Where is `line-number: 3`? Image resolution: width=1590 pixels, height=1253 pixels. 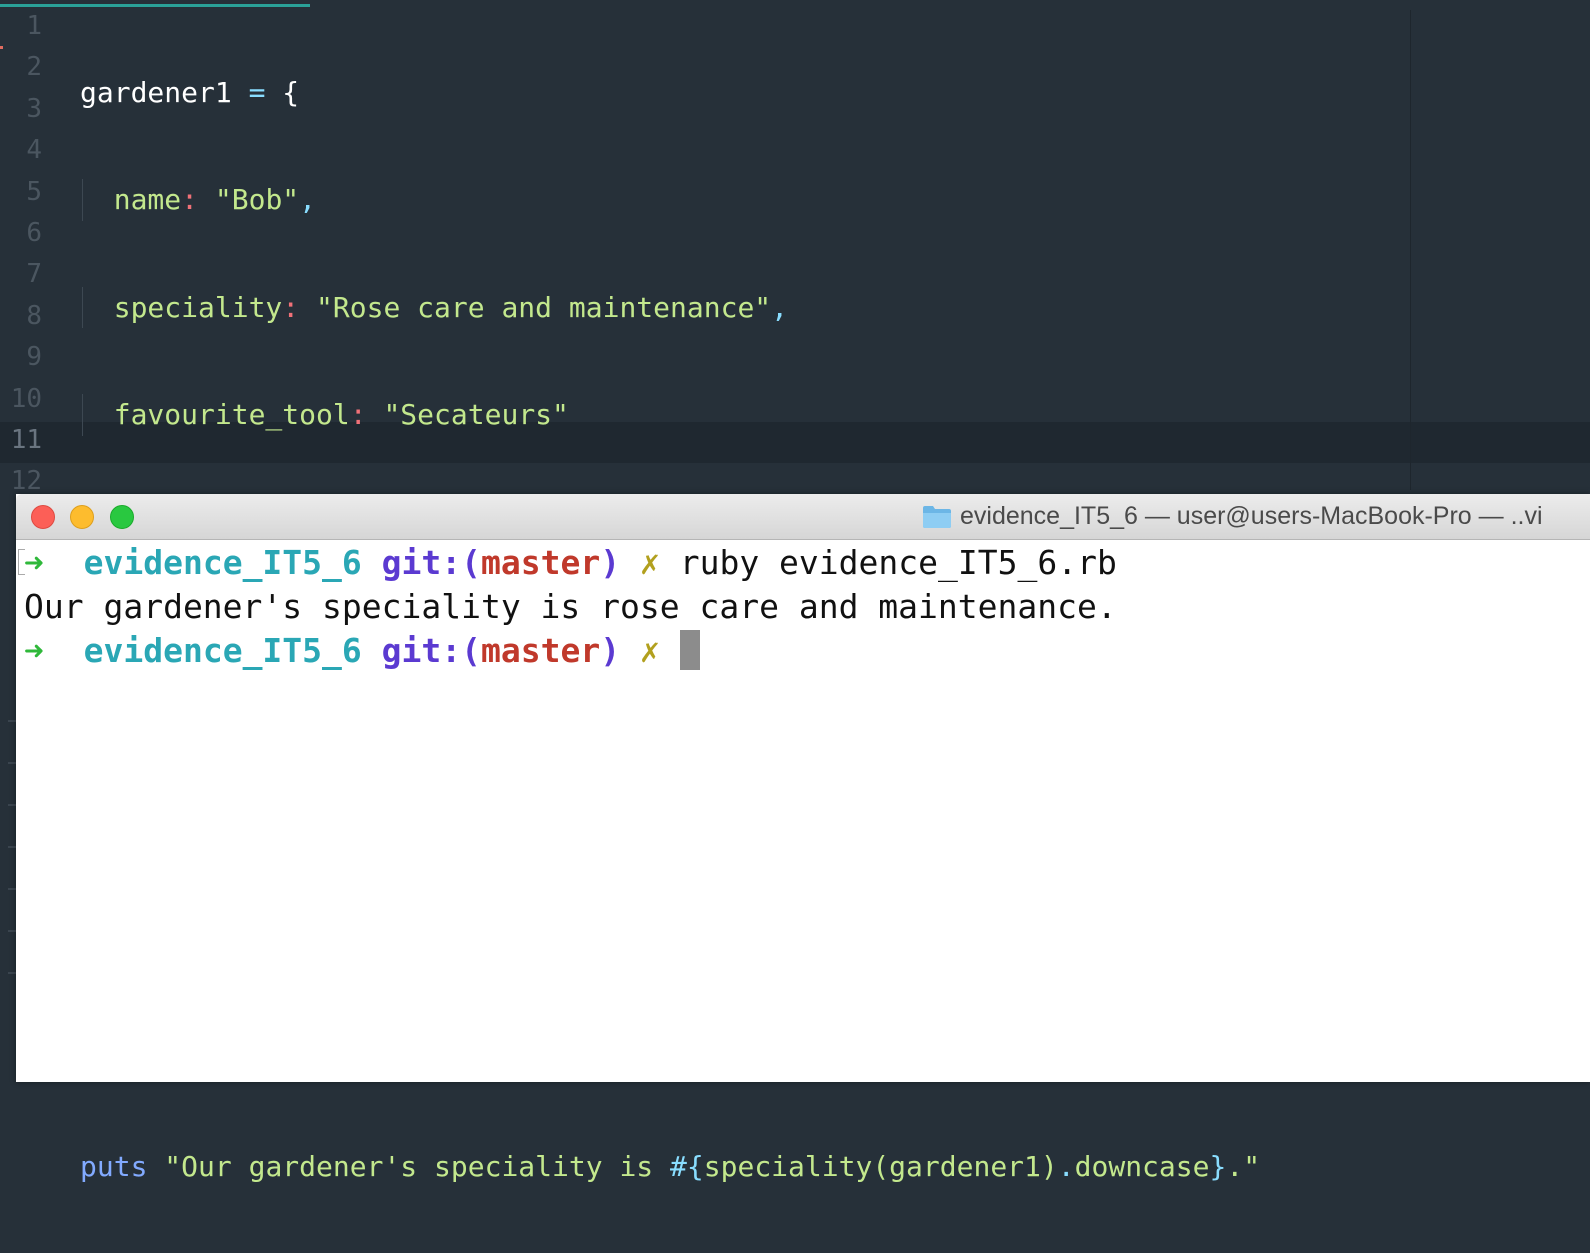
line-number: 3 is located at coordinates (34, 108).